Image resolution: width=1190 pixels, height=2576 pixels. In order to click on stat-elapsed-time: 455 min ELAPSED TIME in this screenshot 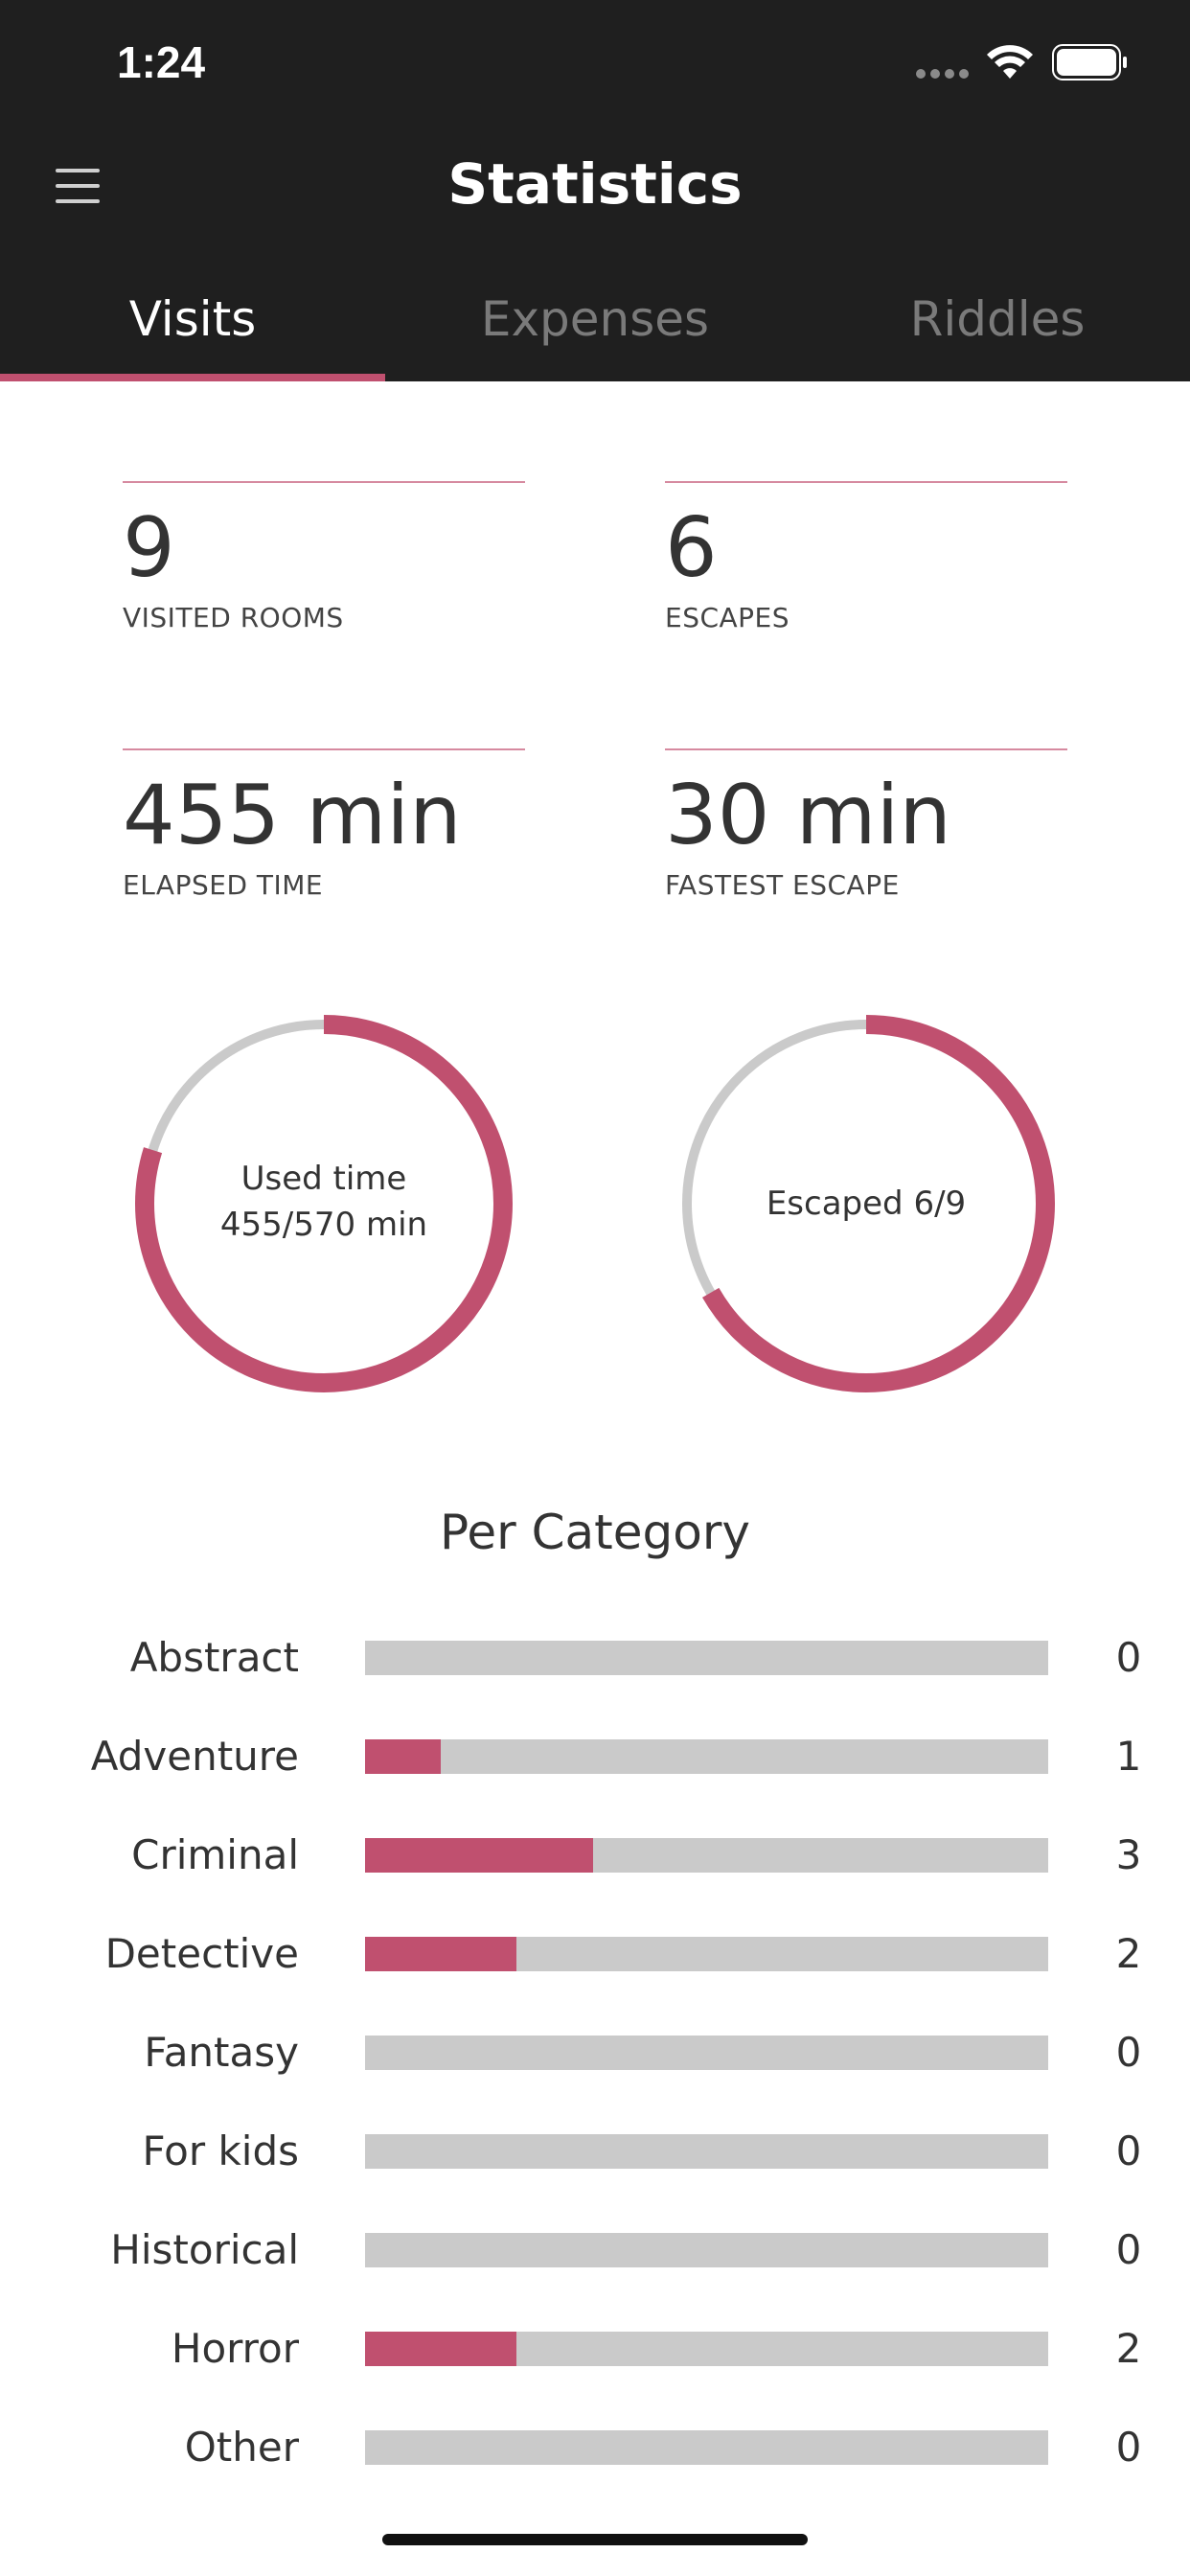, I will do `click(324, 824)`.